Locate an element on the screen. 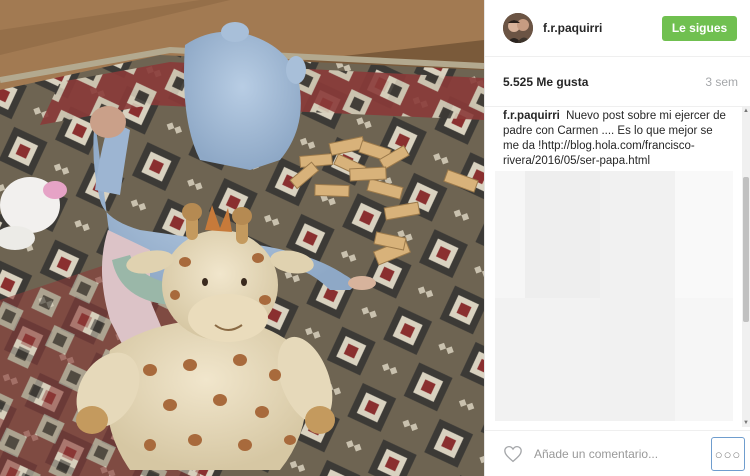  more-options-button: ○○○ is located at coordinates (728, 454).